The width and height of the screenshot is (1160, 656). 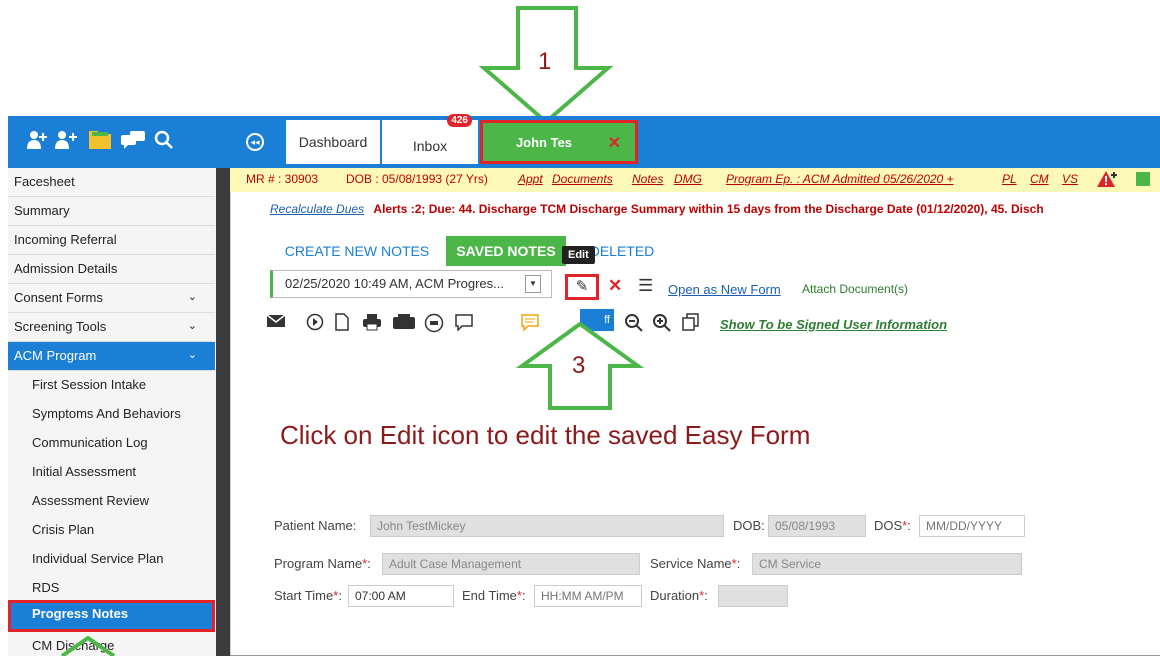 What do you see at coordinates (530, 179) in the screenshot?
I see `appt-link: Appt` at bounding box center [530, 179].